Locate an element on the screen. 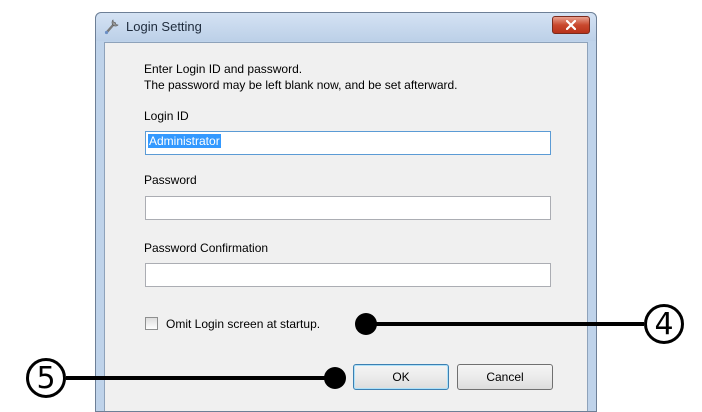 The width and height of the screenshot is (702, 412). password-confirmation-label: Password Confirmation is located at coordinates (206, 248).